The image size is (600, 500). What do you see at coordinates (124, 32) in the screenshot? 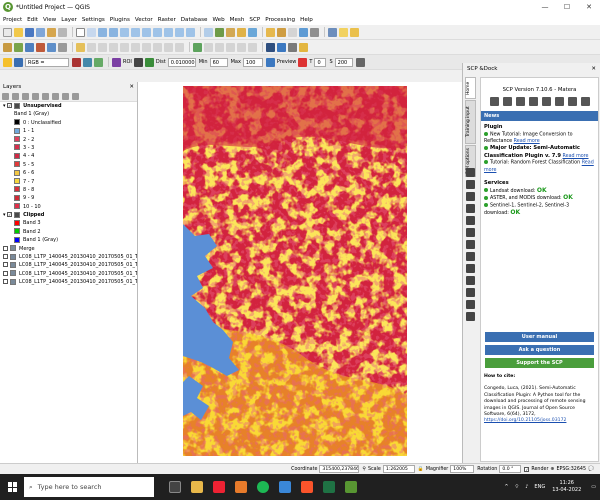
I see `zoom-rescale-icon` at bounding box center [124, 32].